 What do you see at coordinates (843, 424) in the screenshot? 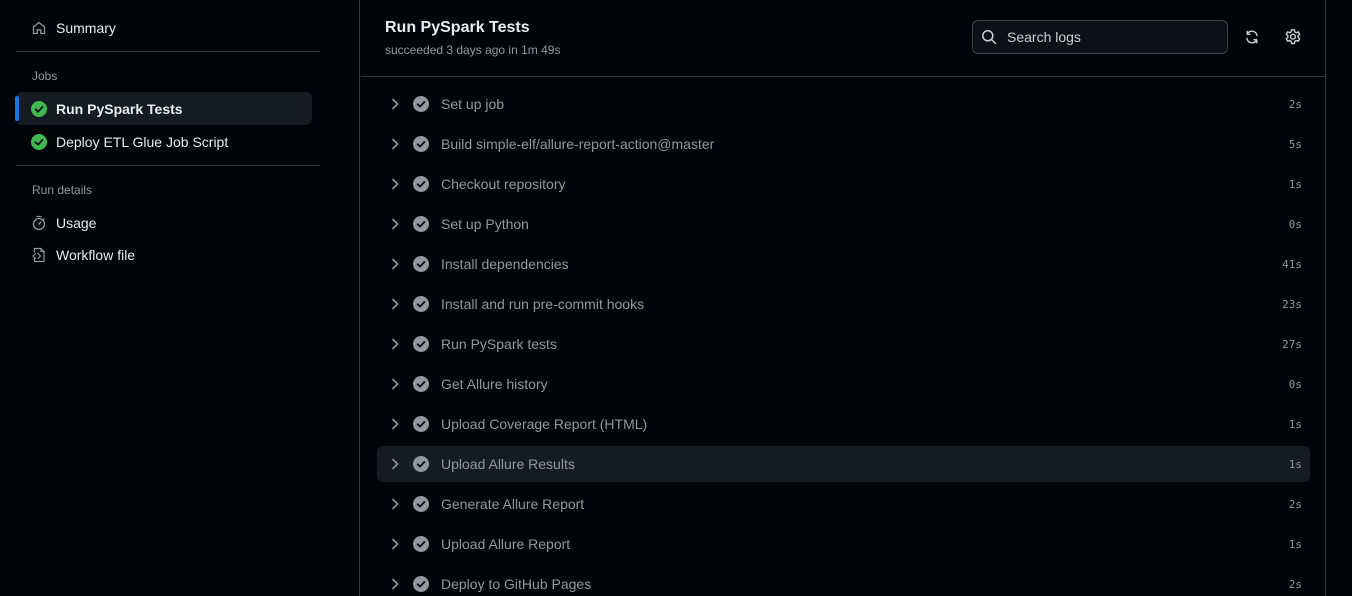
I see `step-row: Upload Coverage Report (HTML) 1s` at bounding box center [843, 424].